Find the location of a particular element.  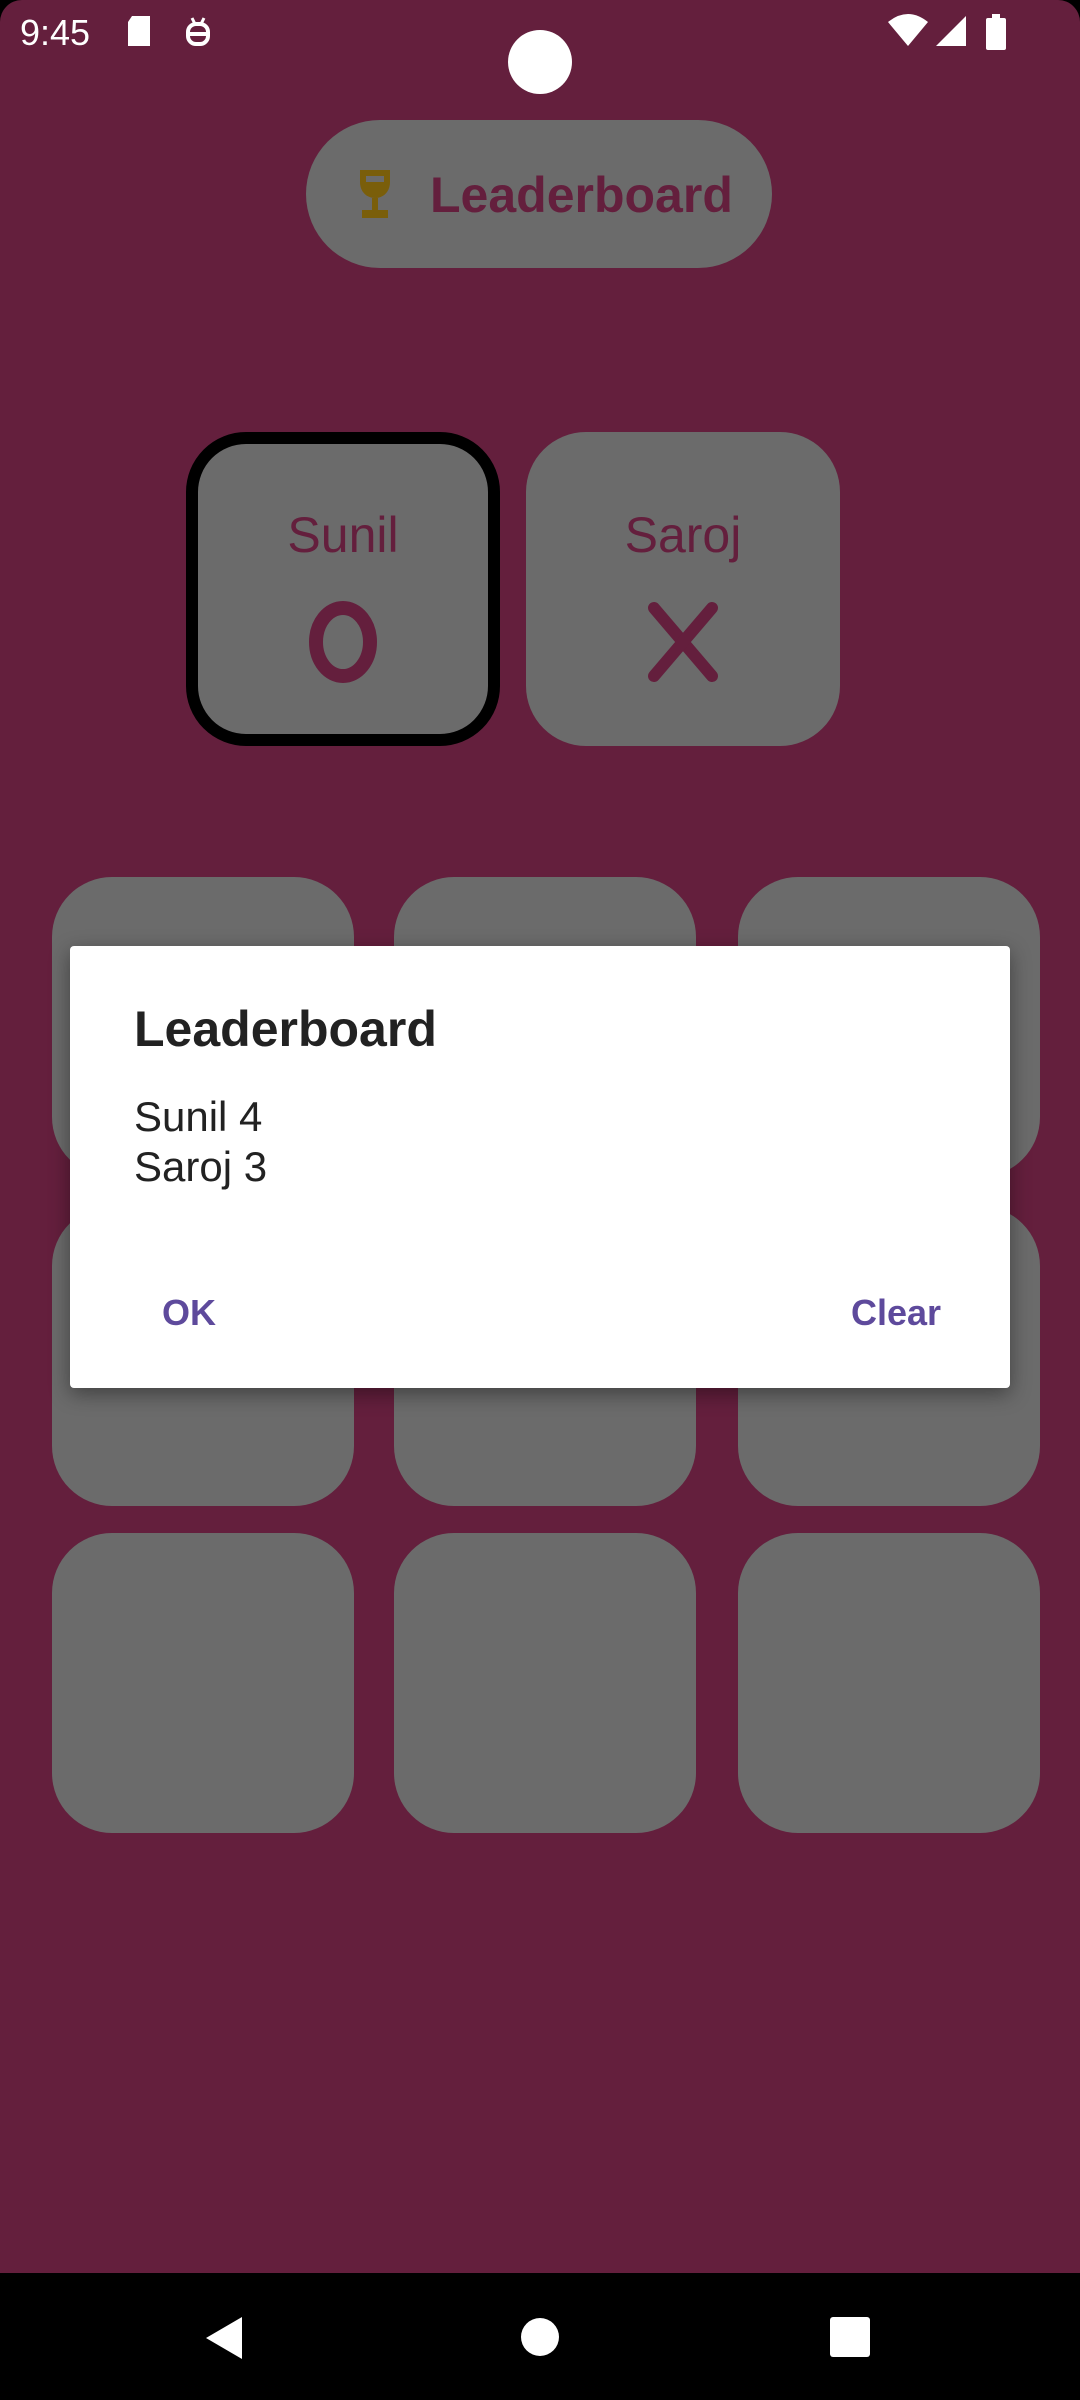

leaderboard-entry: Sunil 4 is located at coordinates (198, 1116).